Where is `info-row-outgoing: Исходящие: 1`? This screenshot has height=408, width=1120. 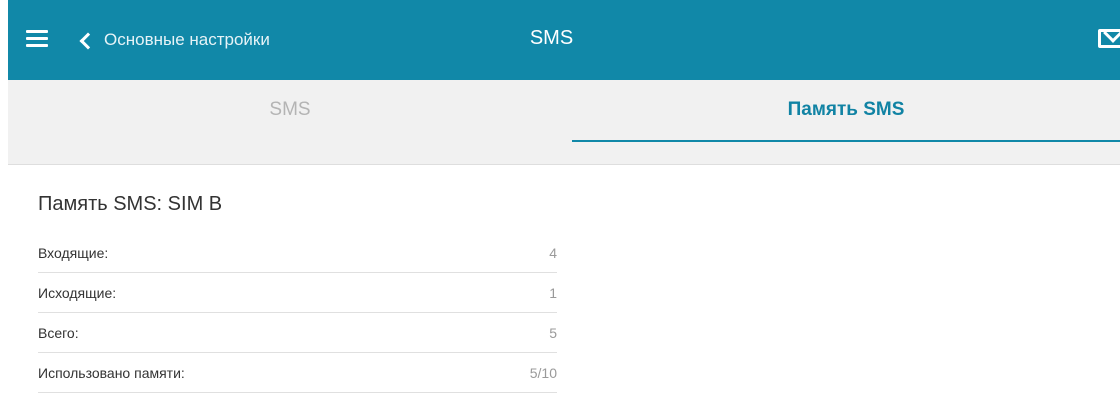 info-row-outgoing: Исходящие: 1 is located at coordinates (297, 293).